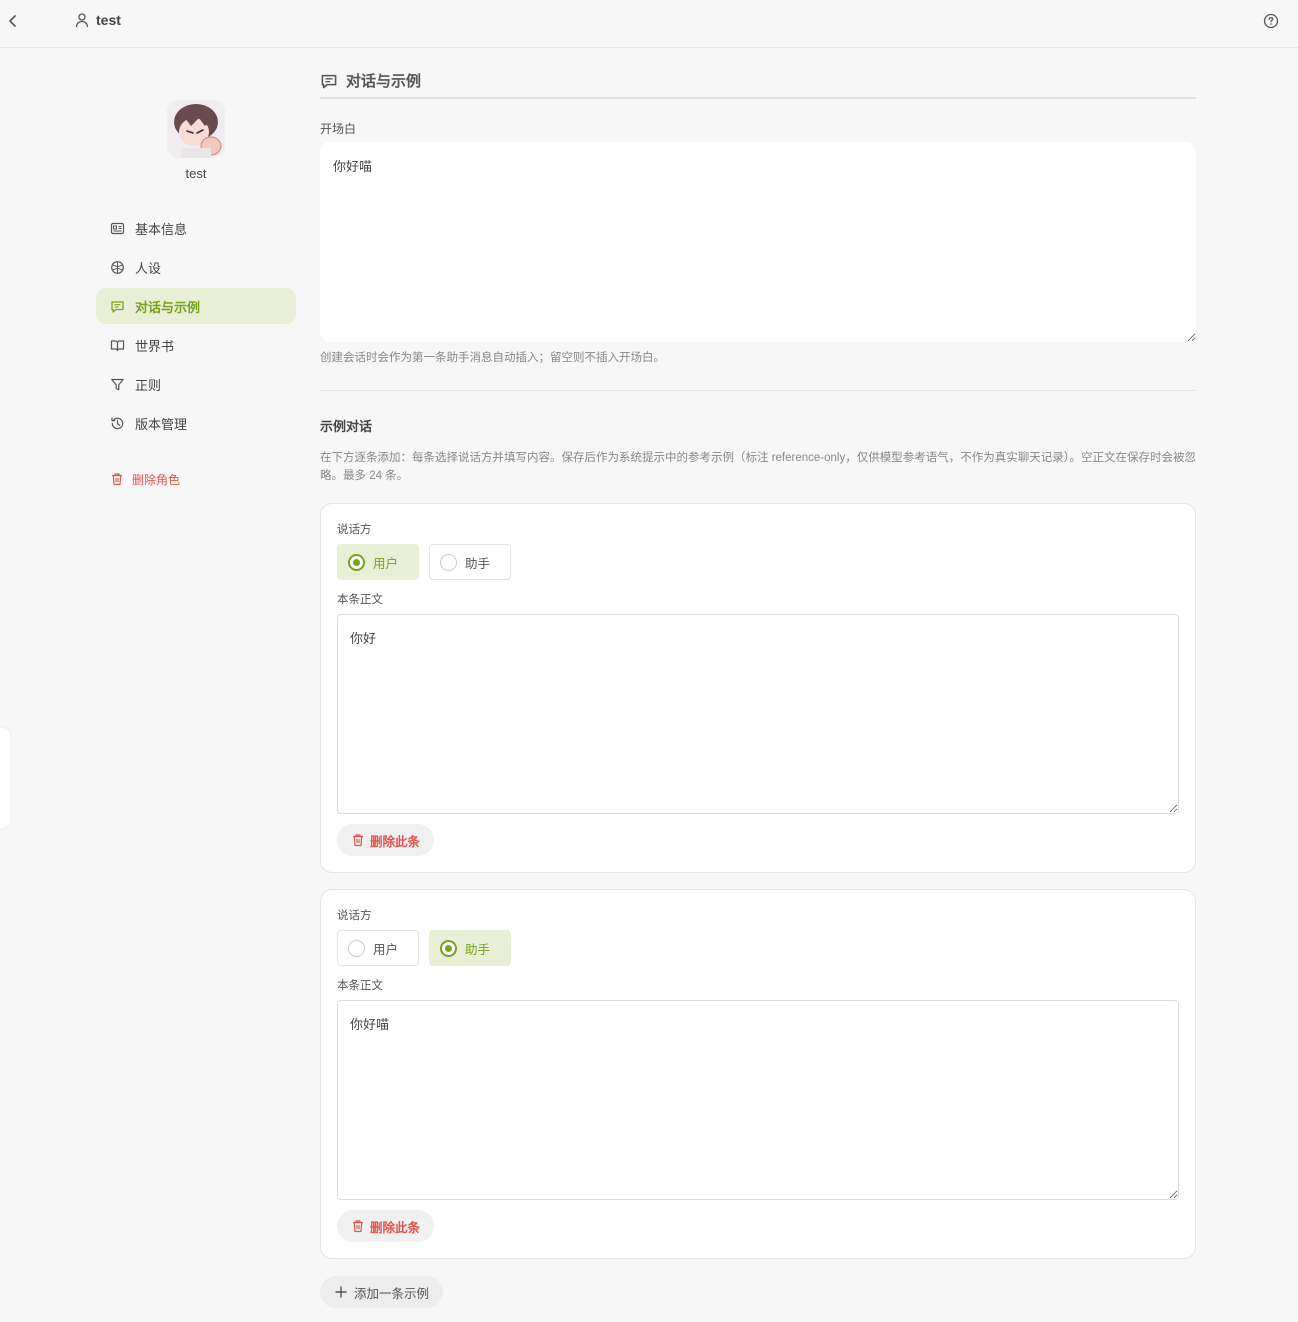  I want to click on sidebar-item-regex: 正则, so click(196, 384).